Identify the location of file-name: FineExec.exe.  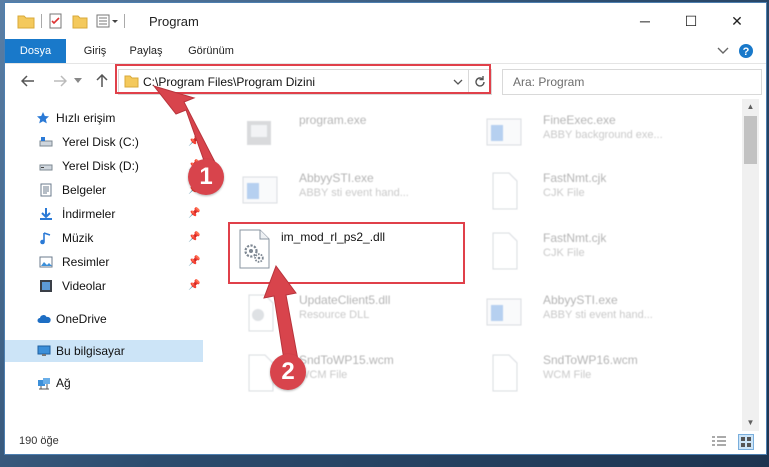
(579, 120).